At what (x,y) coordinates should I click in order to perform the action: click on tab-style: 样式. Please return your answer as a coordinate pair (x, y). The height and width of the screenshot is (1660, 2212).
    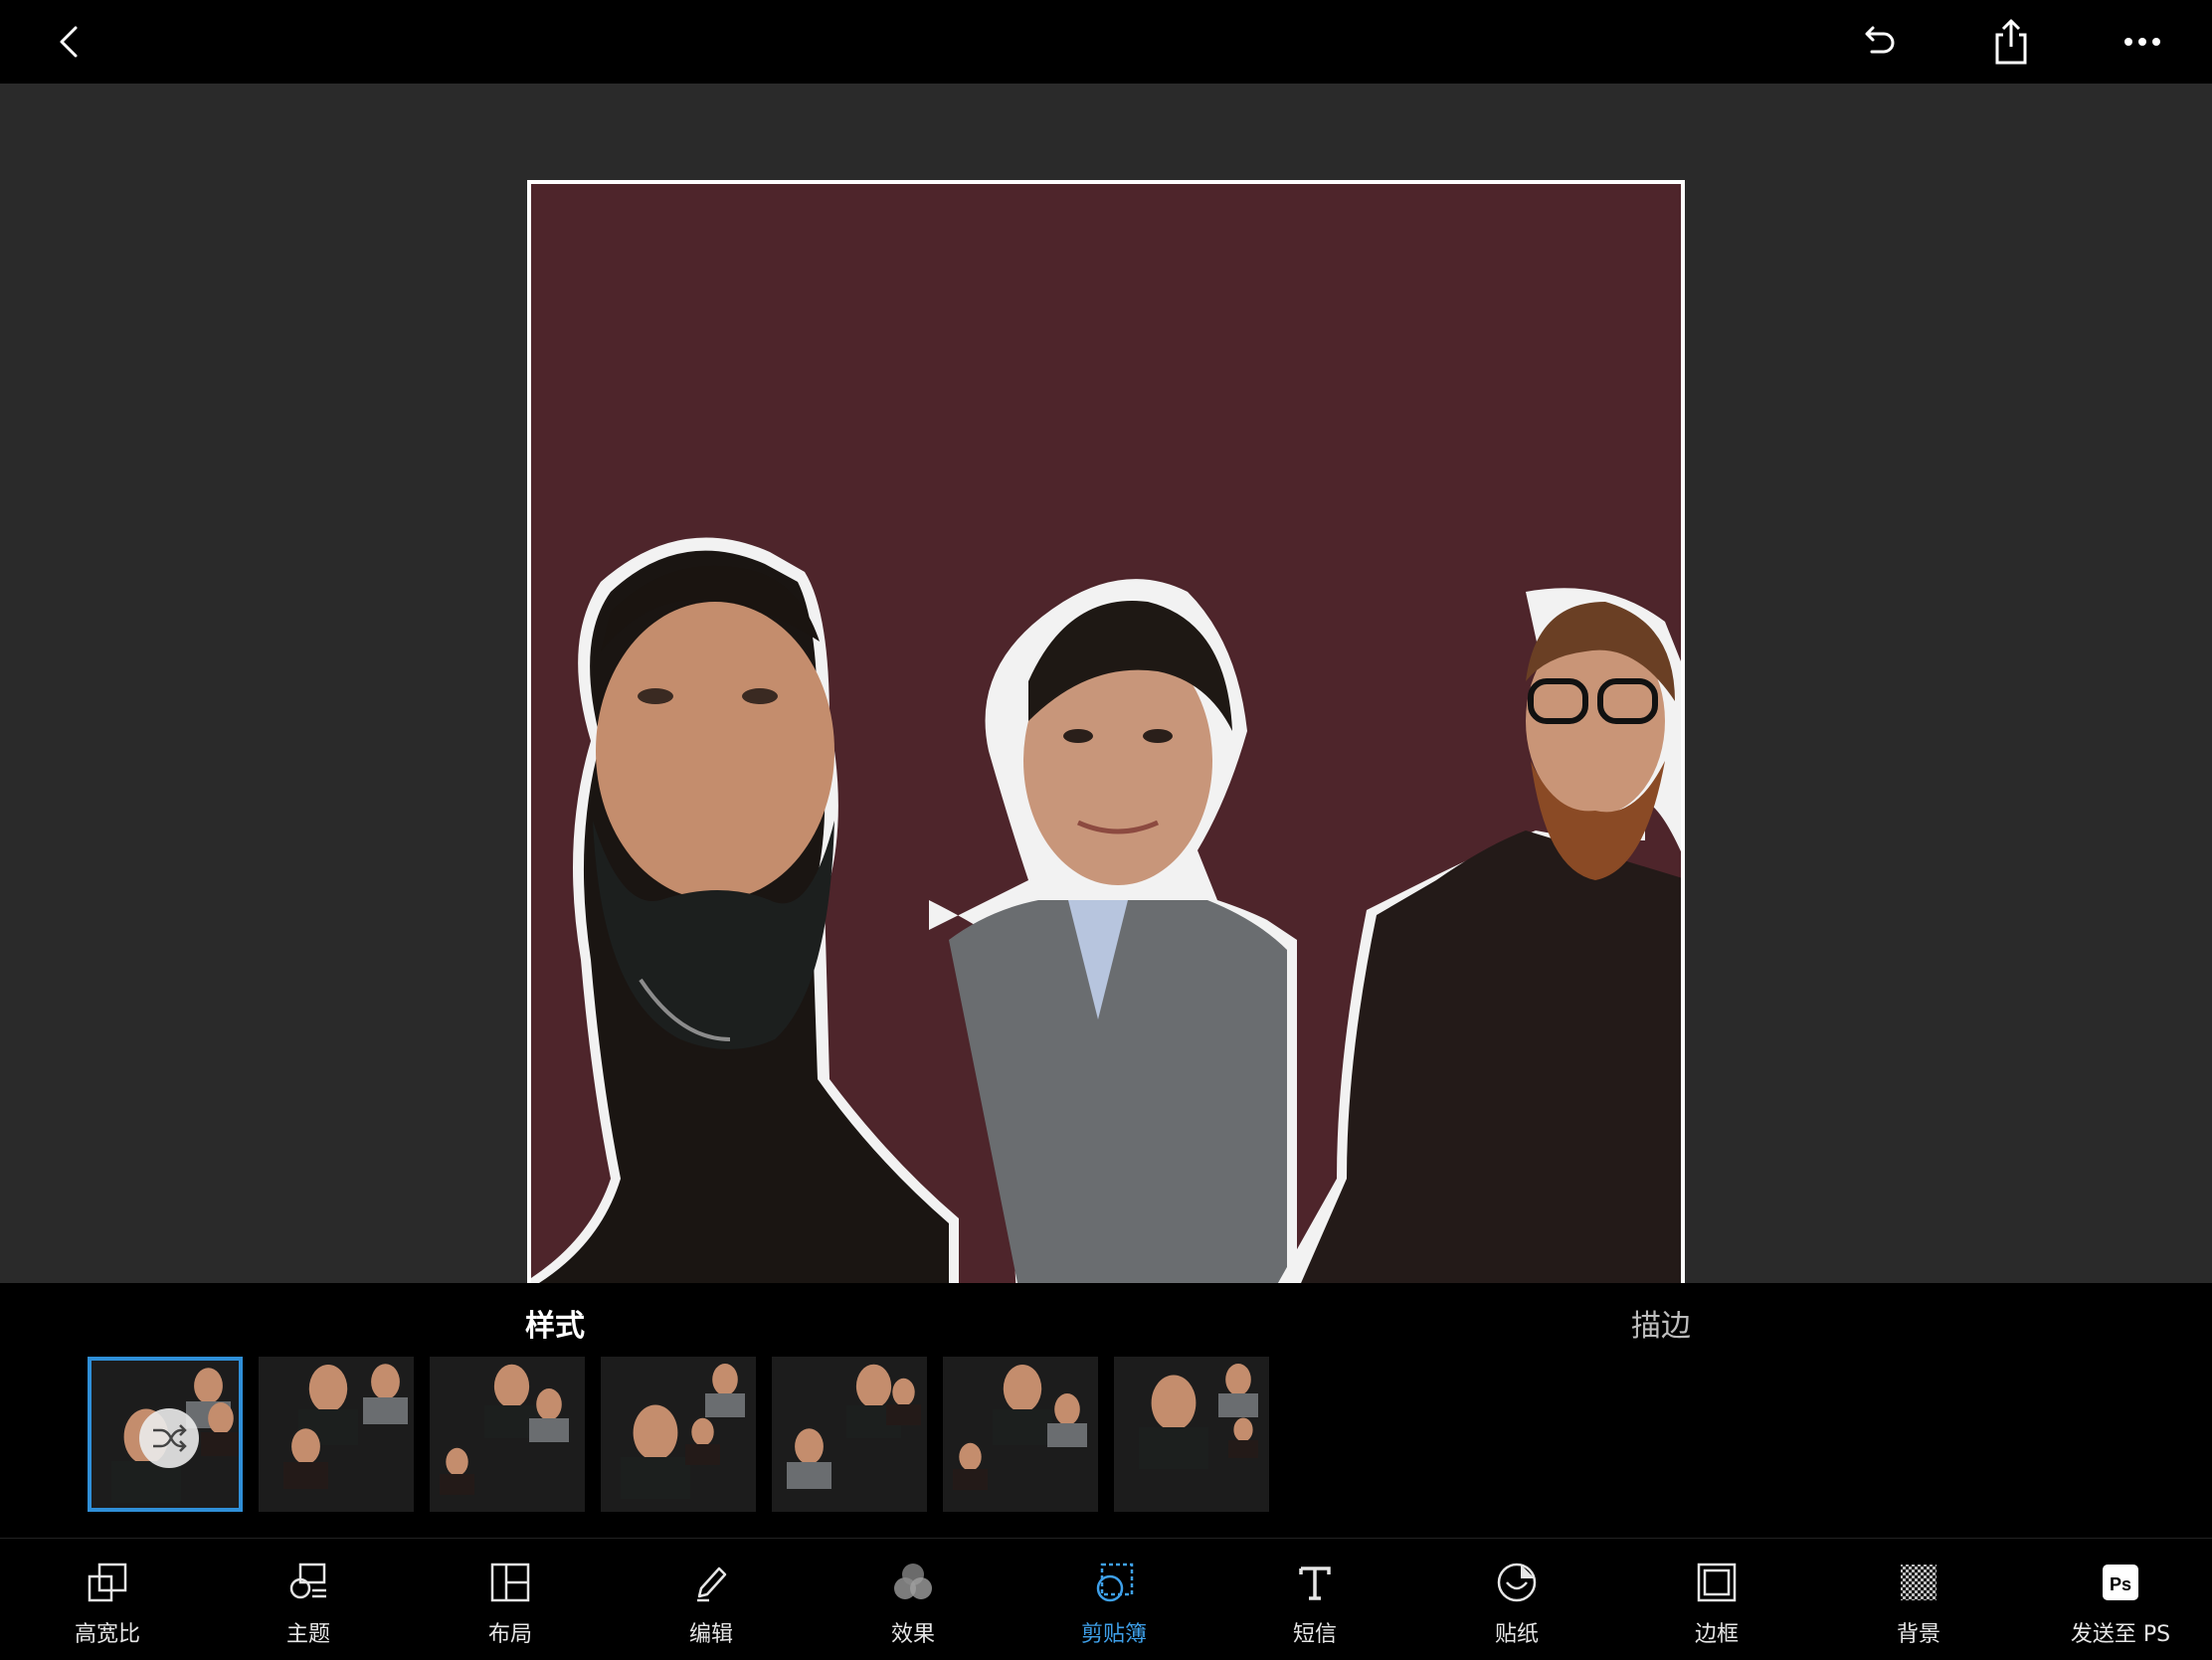
    Looking at the image, I should click on (555, 1323).